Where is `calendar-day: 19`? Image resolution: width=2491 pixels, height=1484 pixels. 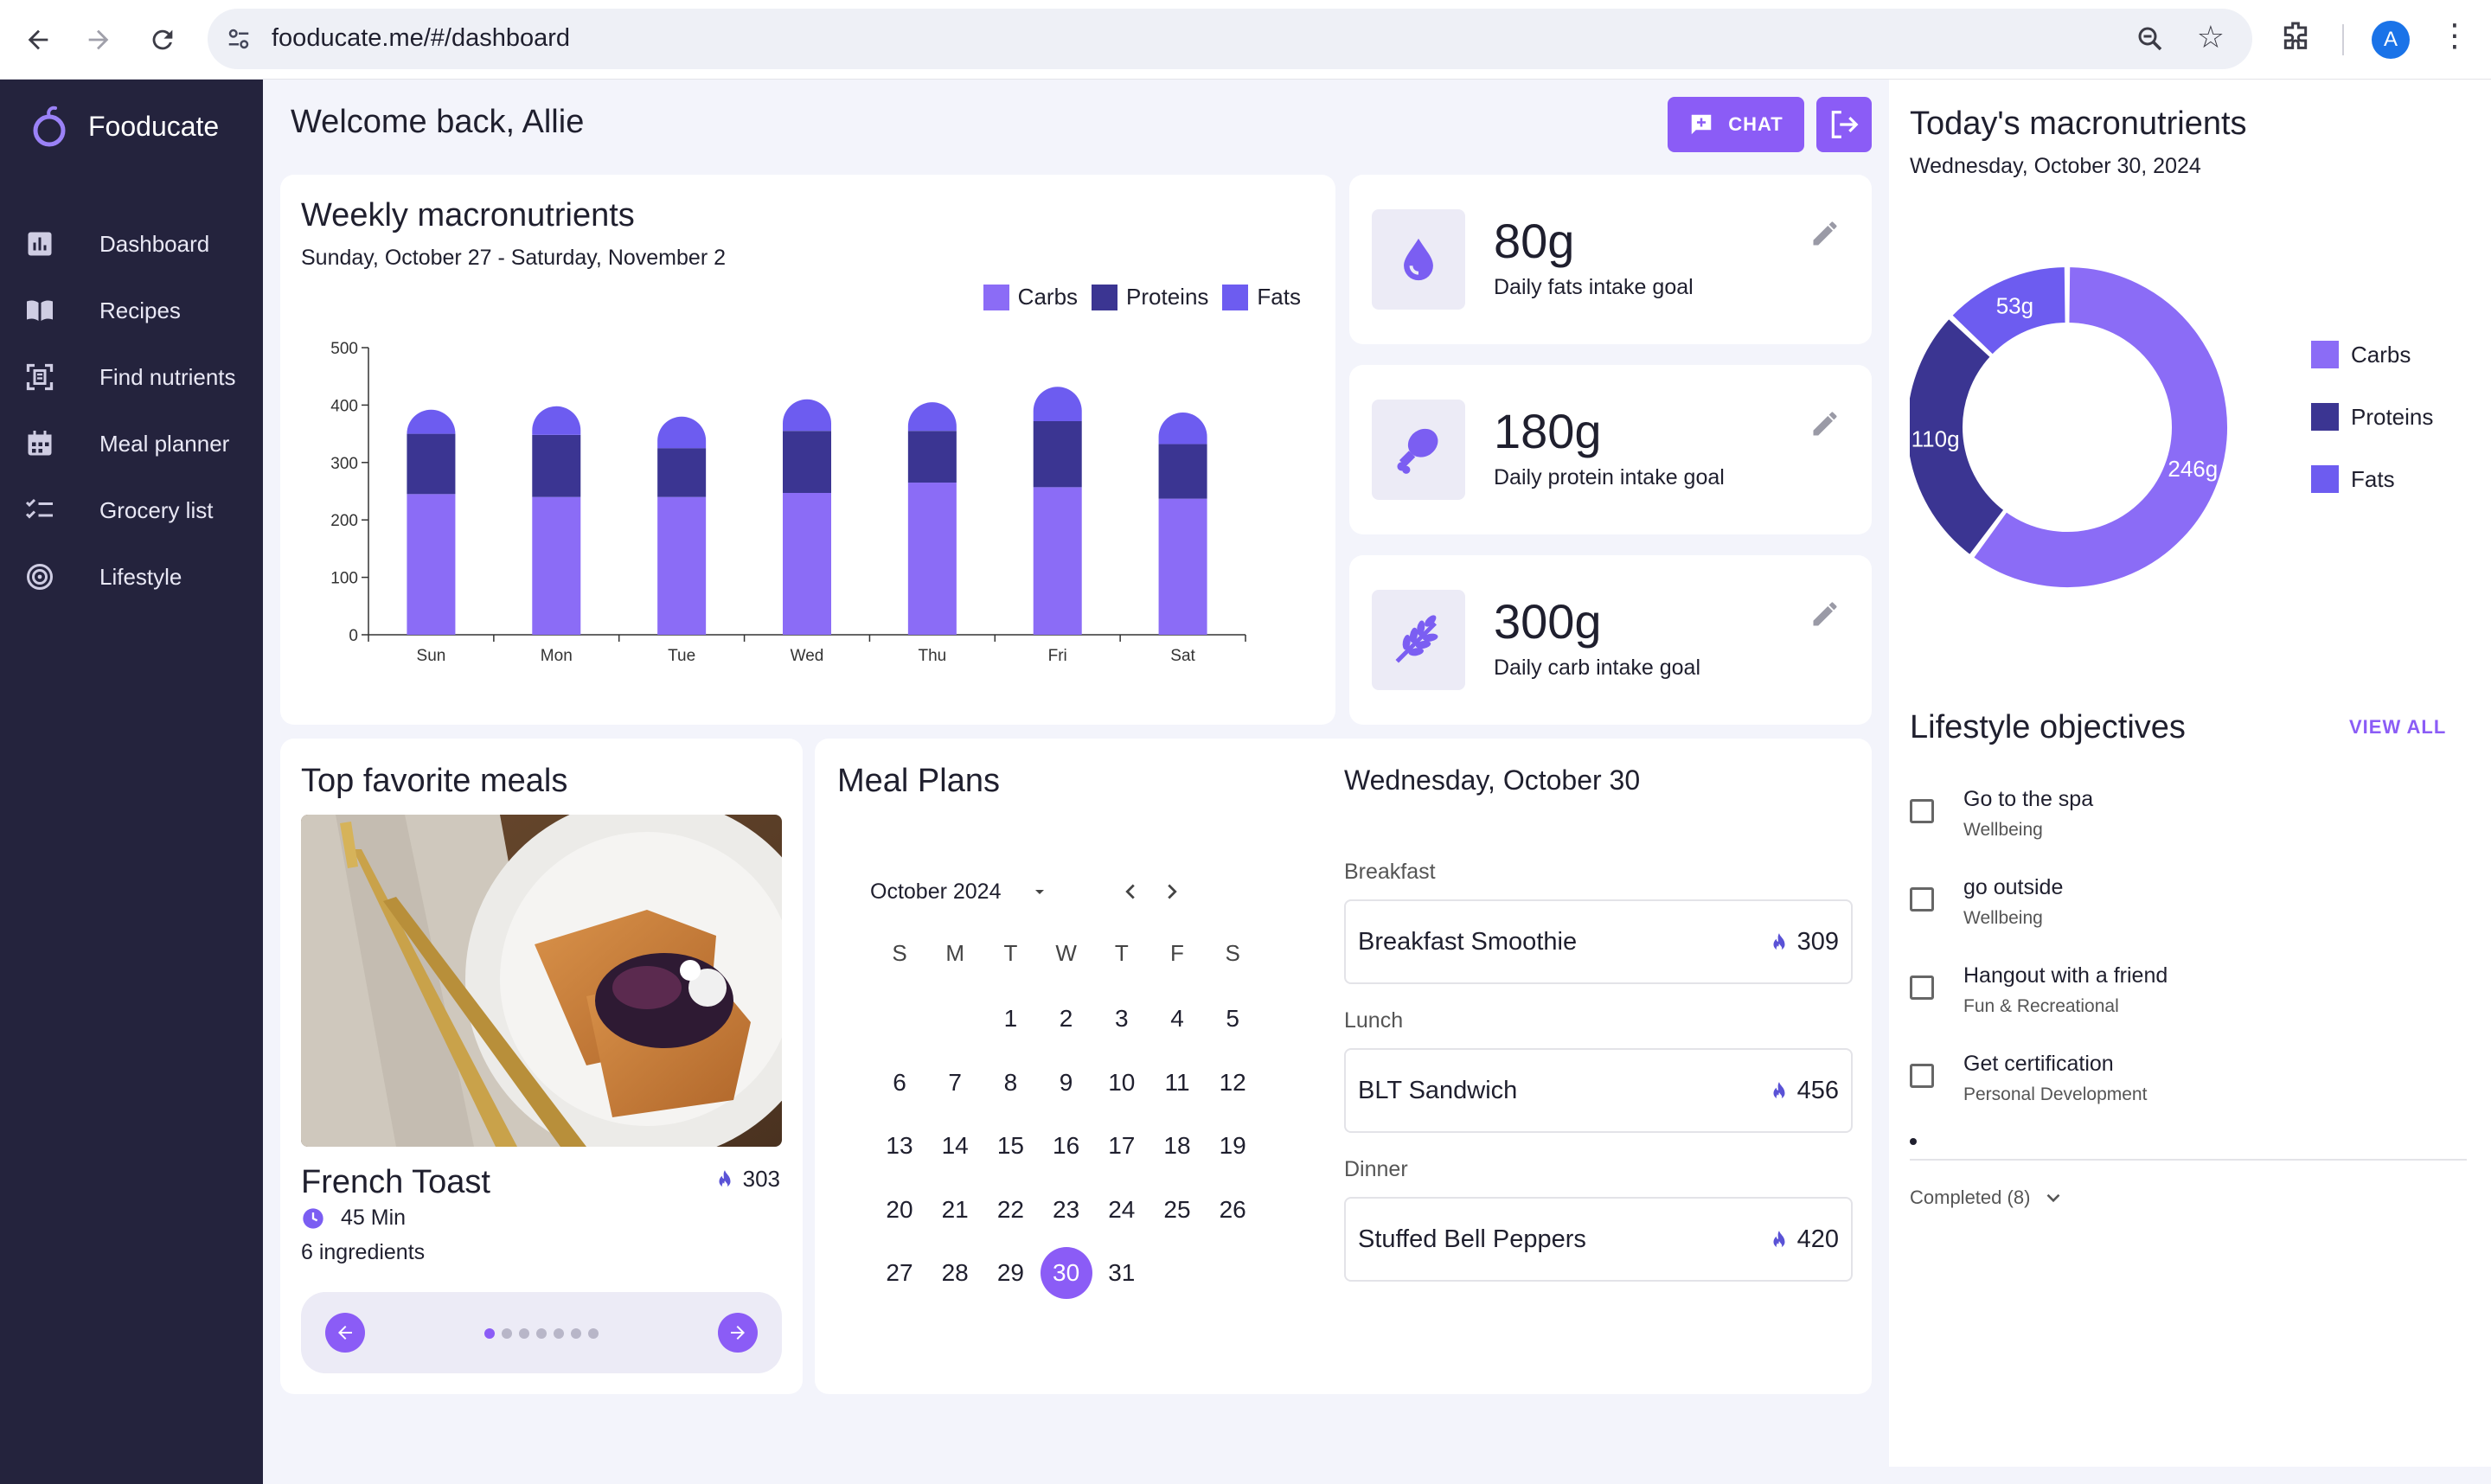
calendar-day: 19 is located at coordinates (1233, 1146).